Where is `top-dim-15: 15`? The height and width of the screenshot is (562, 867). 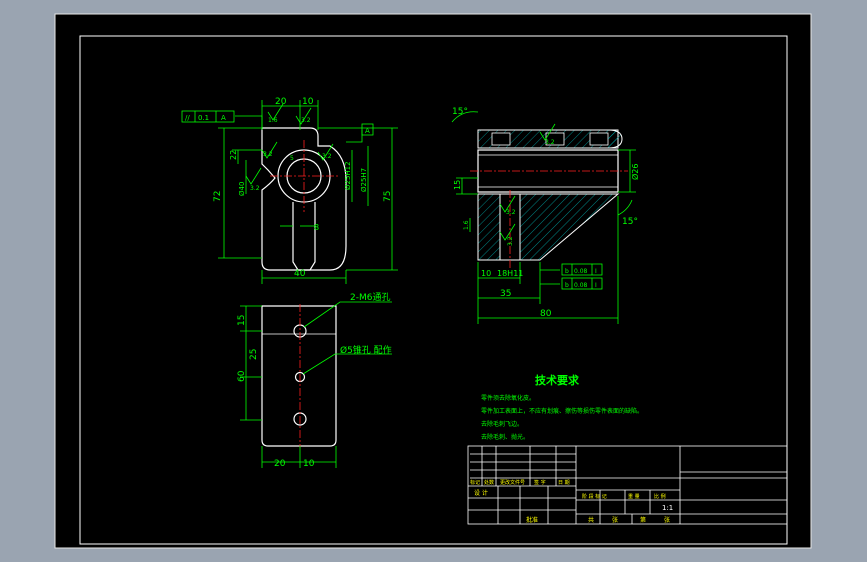 top-dim-15: 15 is located at coordinates (242, 320).